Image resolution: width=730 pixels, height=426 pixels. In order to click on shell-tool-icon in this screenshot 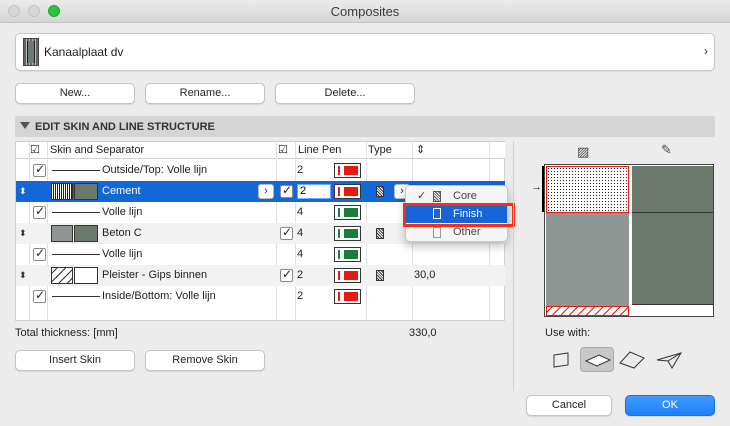, I will do `click(669, 359)`.